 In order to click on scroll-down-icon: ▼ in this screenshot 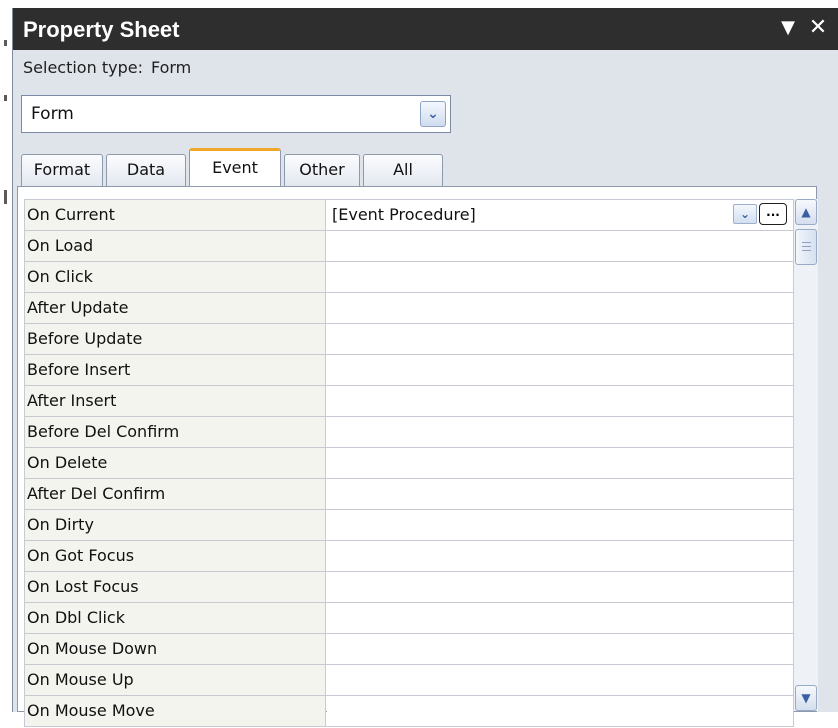, I will do `click(806, 698)`.